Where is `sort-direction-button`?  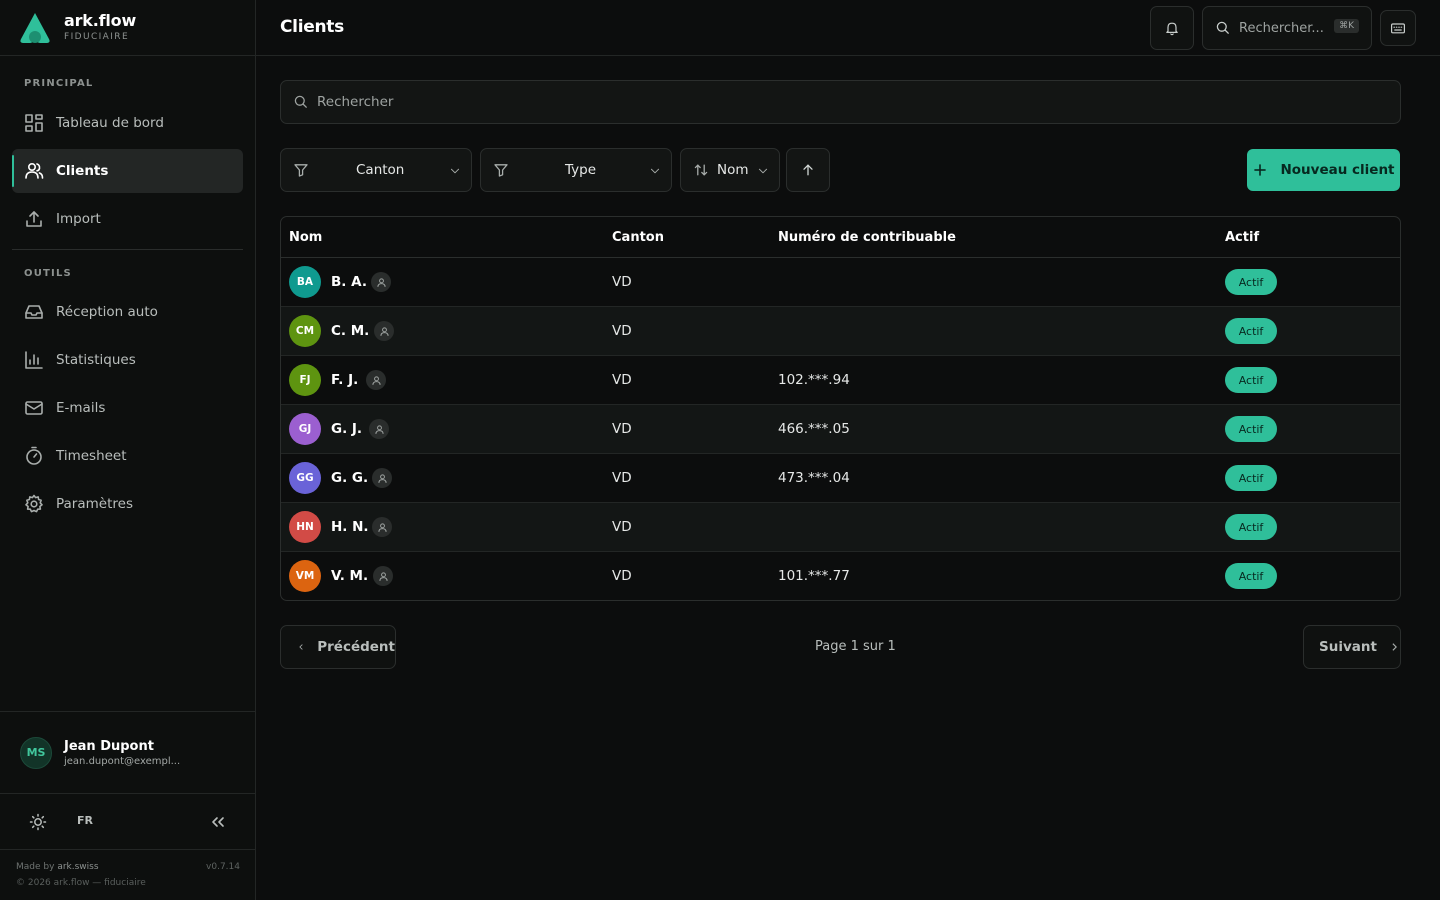
sort-direction-button is located at coordinates (808, 170).